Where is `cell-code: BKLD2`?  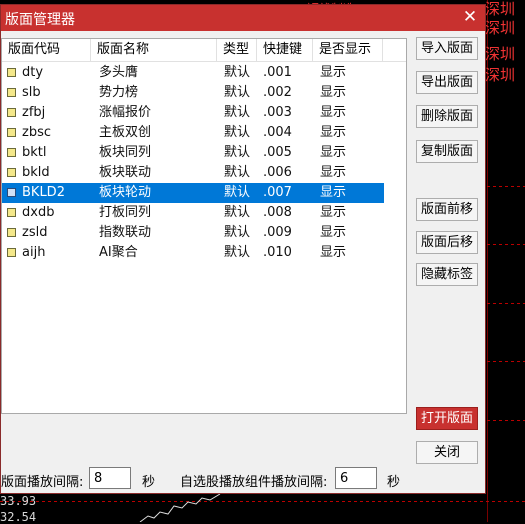 cell-code: BKLD2 is located at coordinates (43, 192).